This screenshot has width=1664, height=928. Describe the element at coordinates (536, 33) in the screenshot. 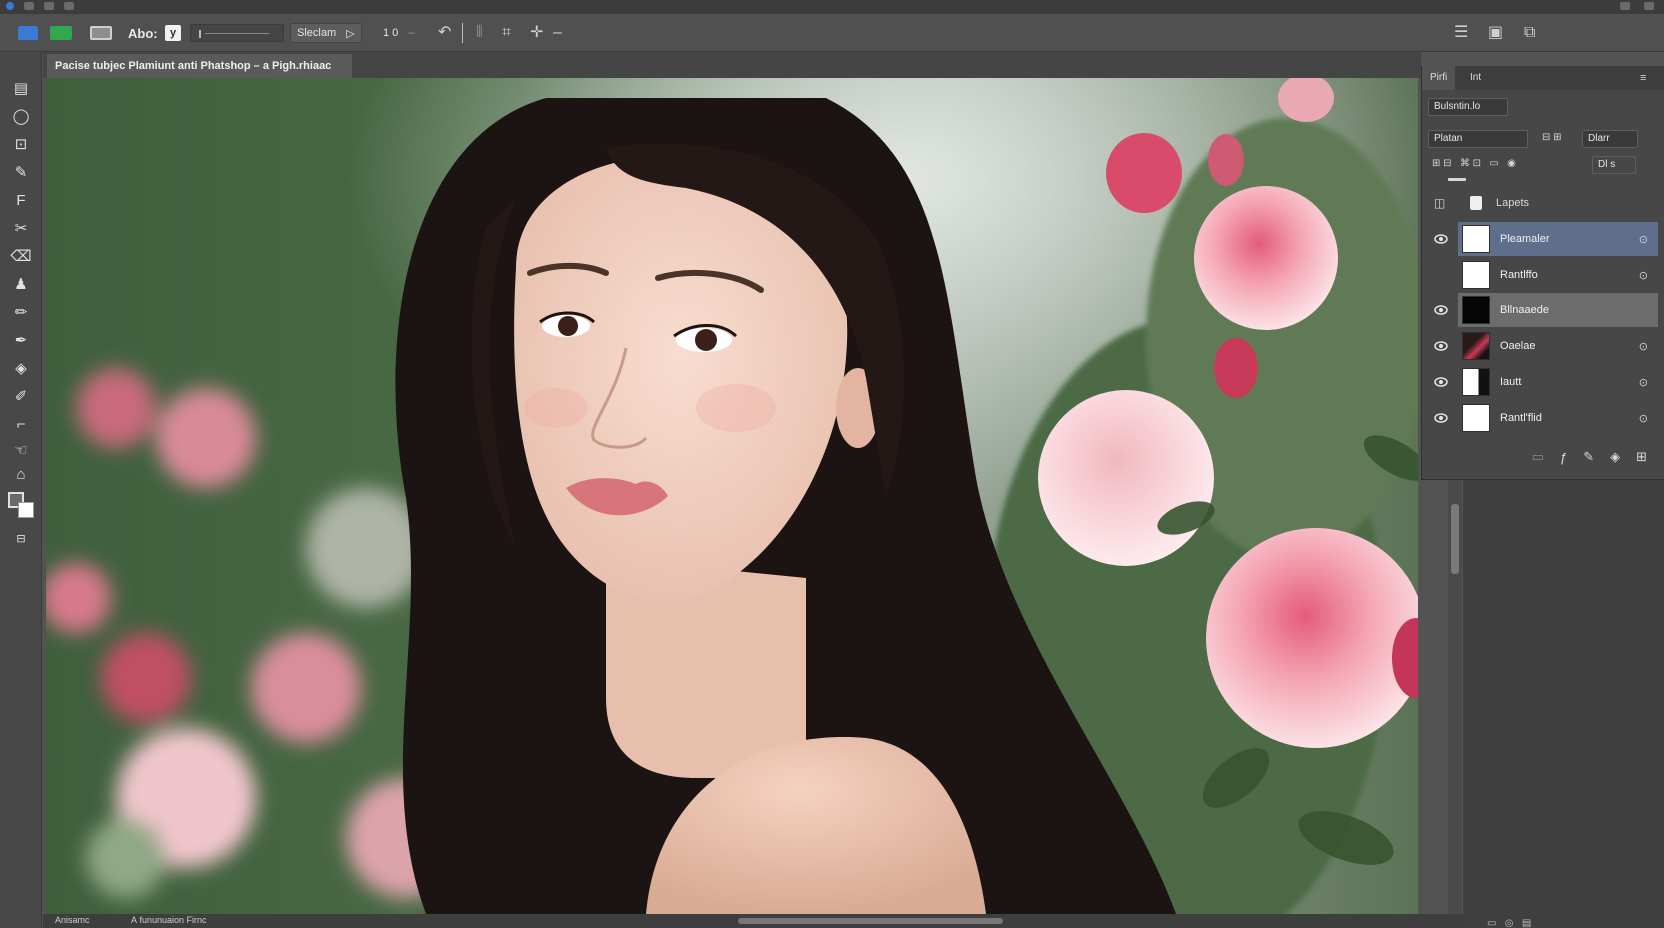

I see `move-icon: ✛` at that location.